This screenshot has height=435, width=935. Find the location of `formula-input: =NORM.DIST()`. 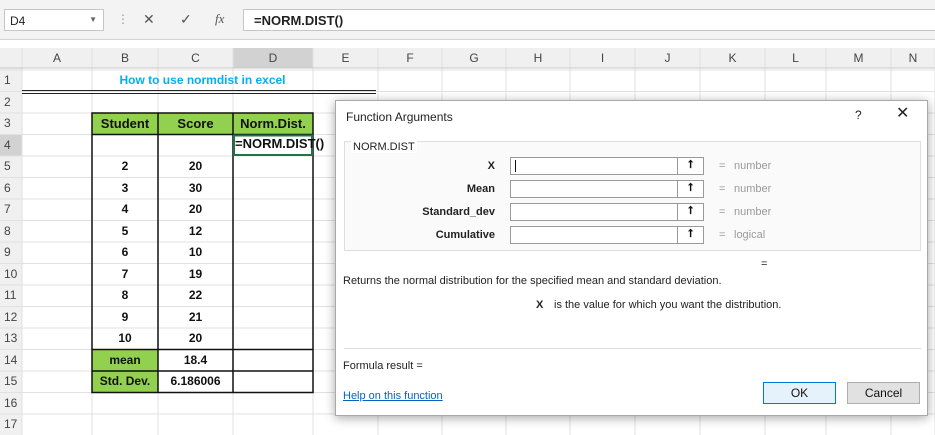

formula-input: =NORM.DIST() is located at coordinates (589, 20).